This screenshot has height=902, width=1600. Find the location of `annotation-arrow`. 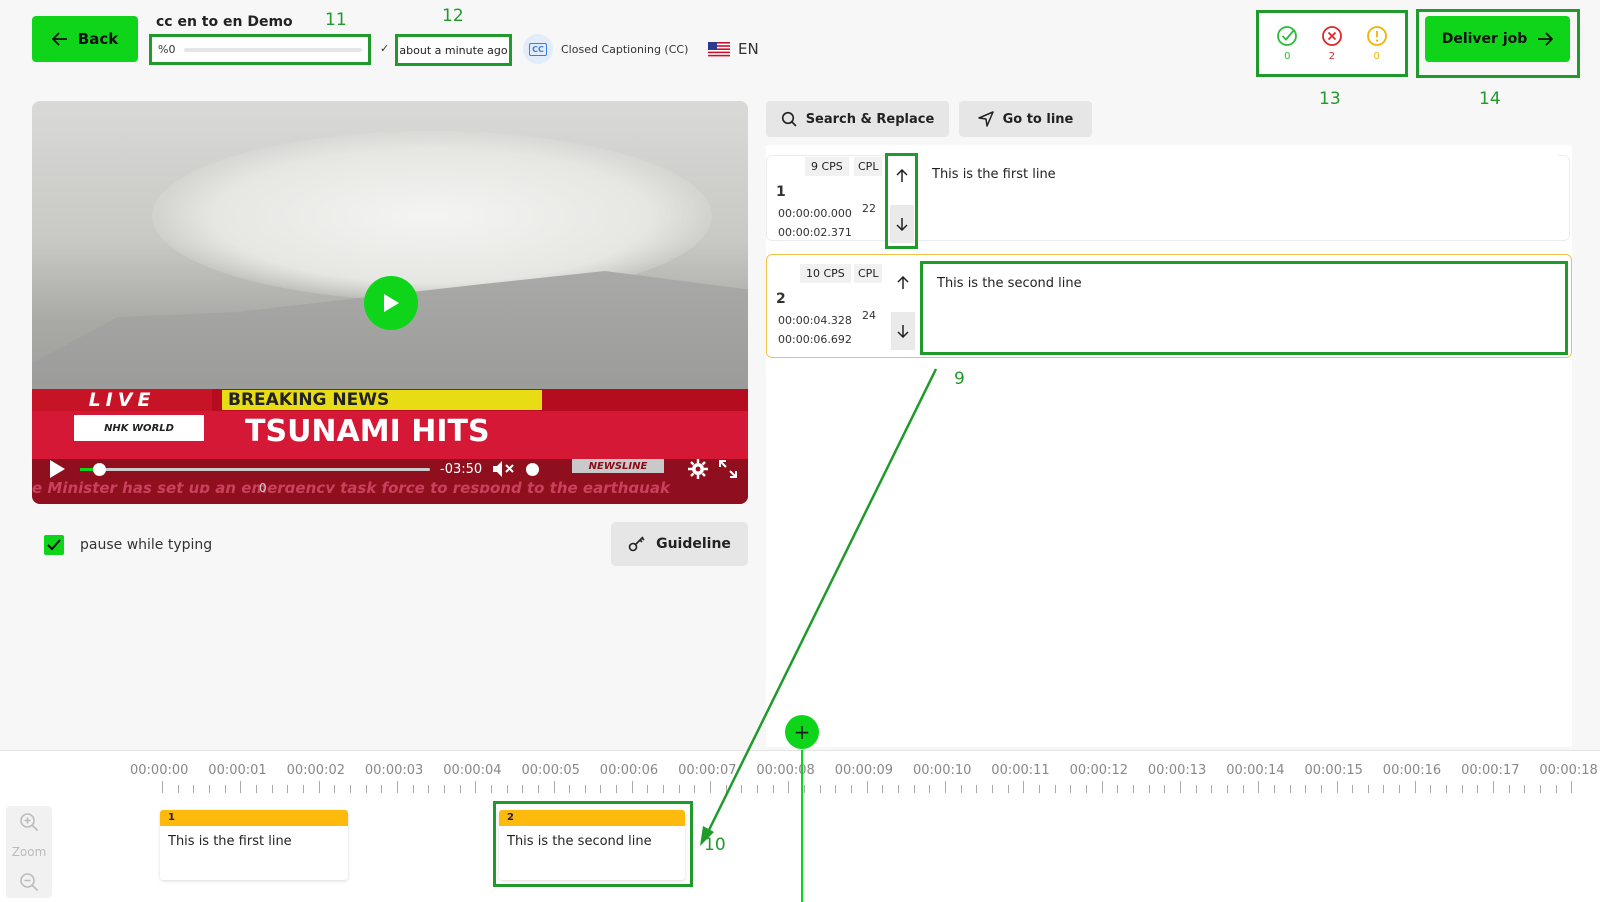

annotation-arrow is located at coordinates (819, 607).